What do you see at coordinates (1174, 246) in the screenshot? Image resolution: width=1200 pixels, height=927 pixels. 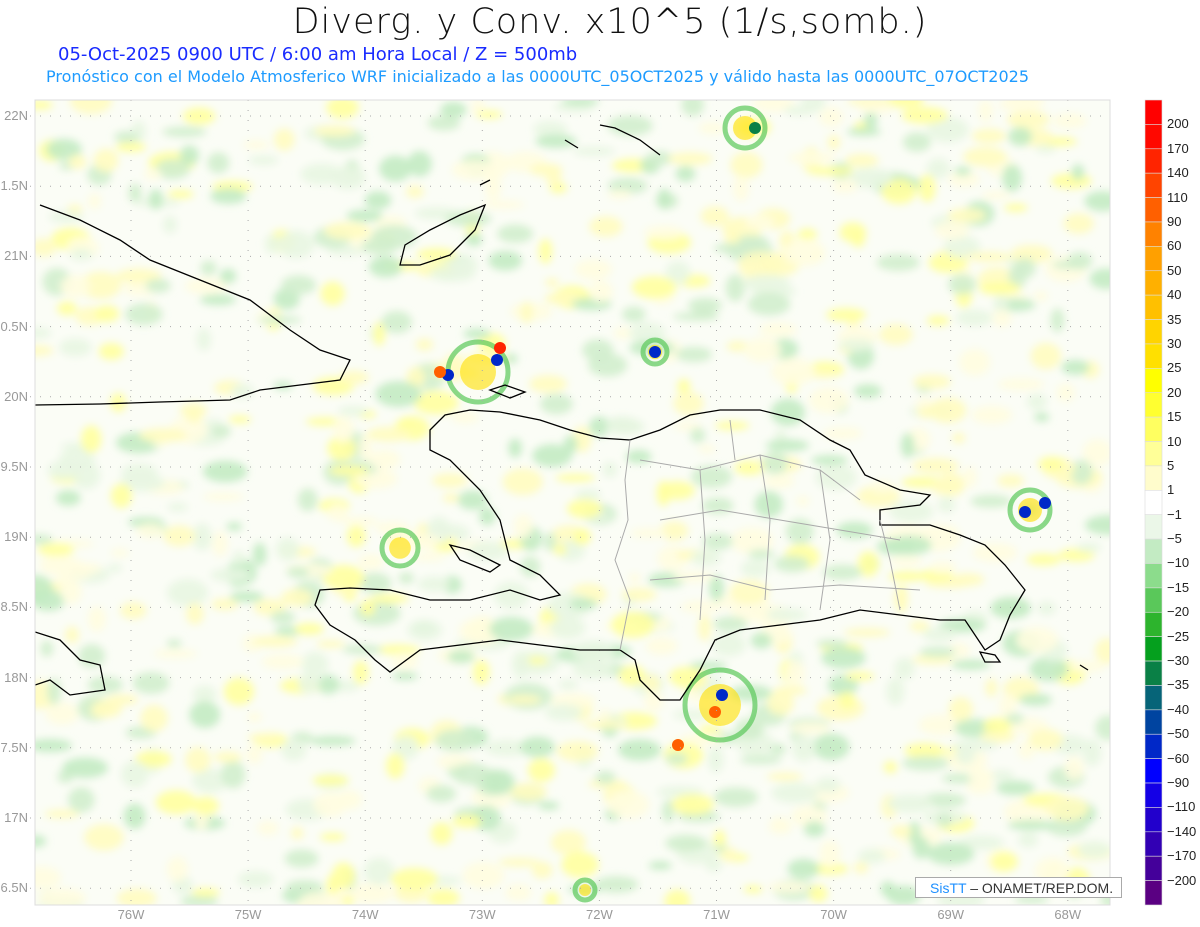 I see `colorbar-label: 60` at bounding box center [1174, 246].